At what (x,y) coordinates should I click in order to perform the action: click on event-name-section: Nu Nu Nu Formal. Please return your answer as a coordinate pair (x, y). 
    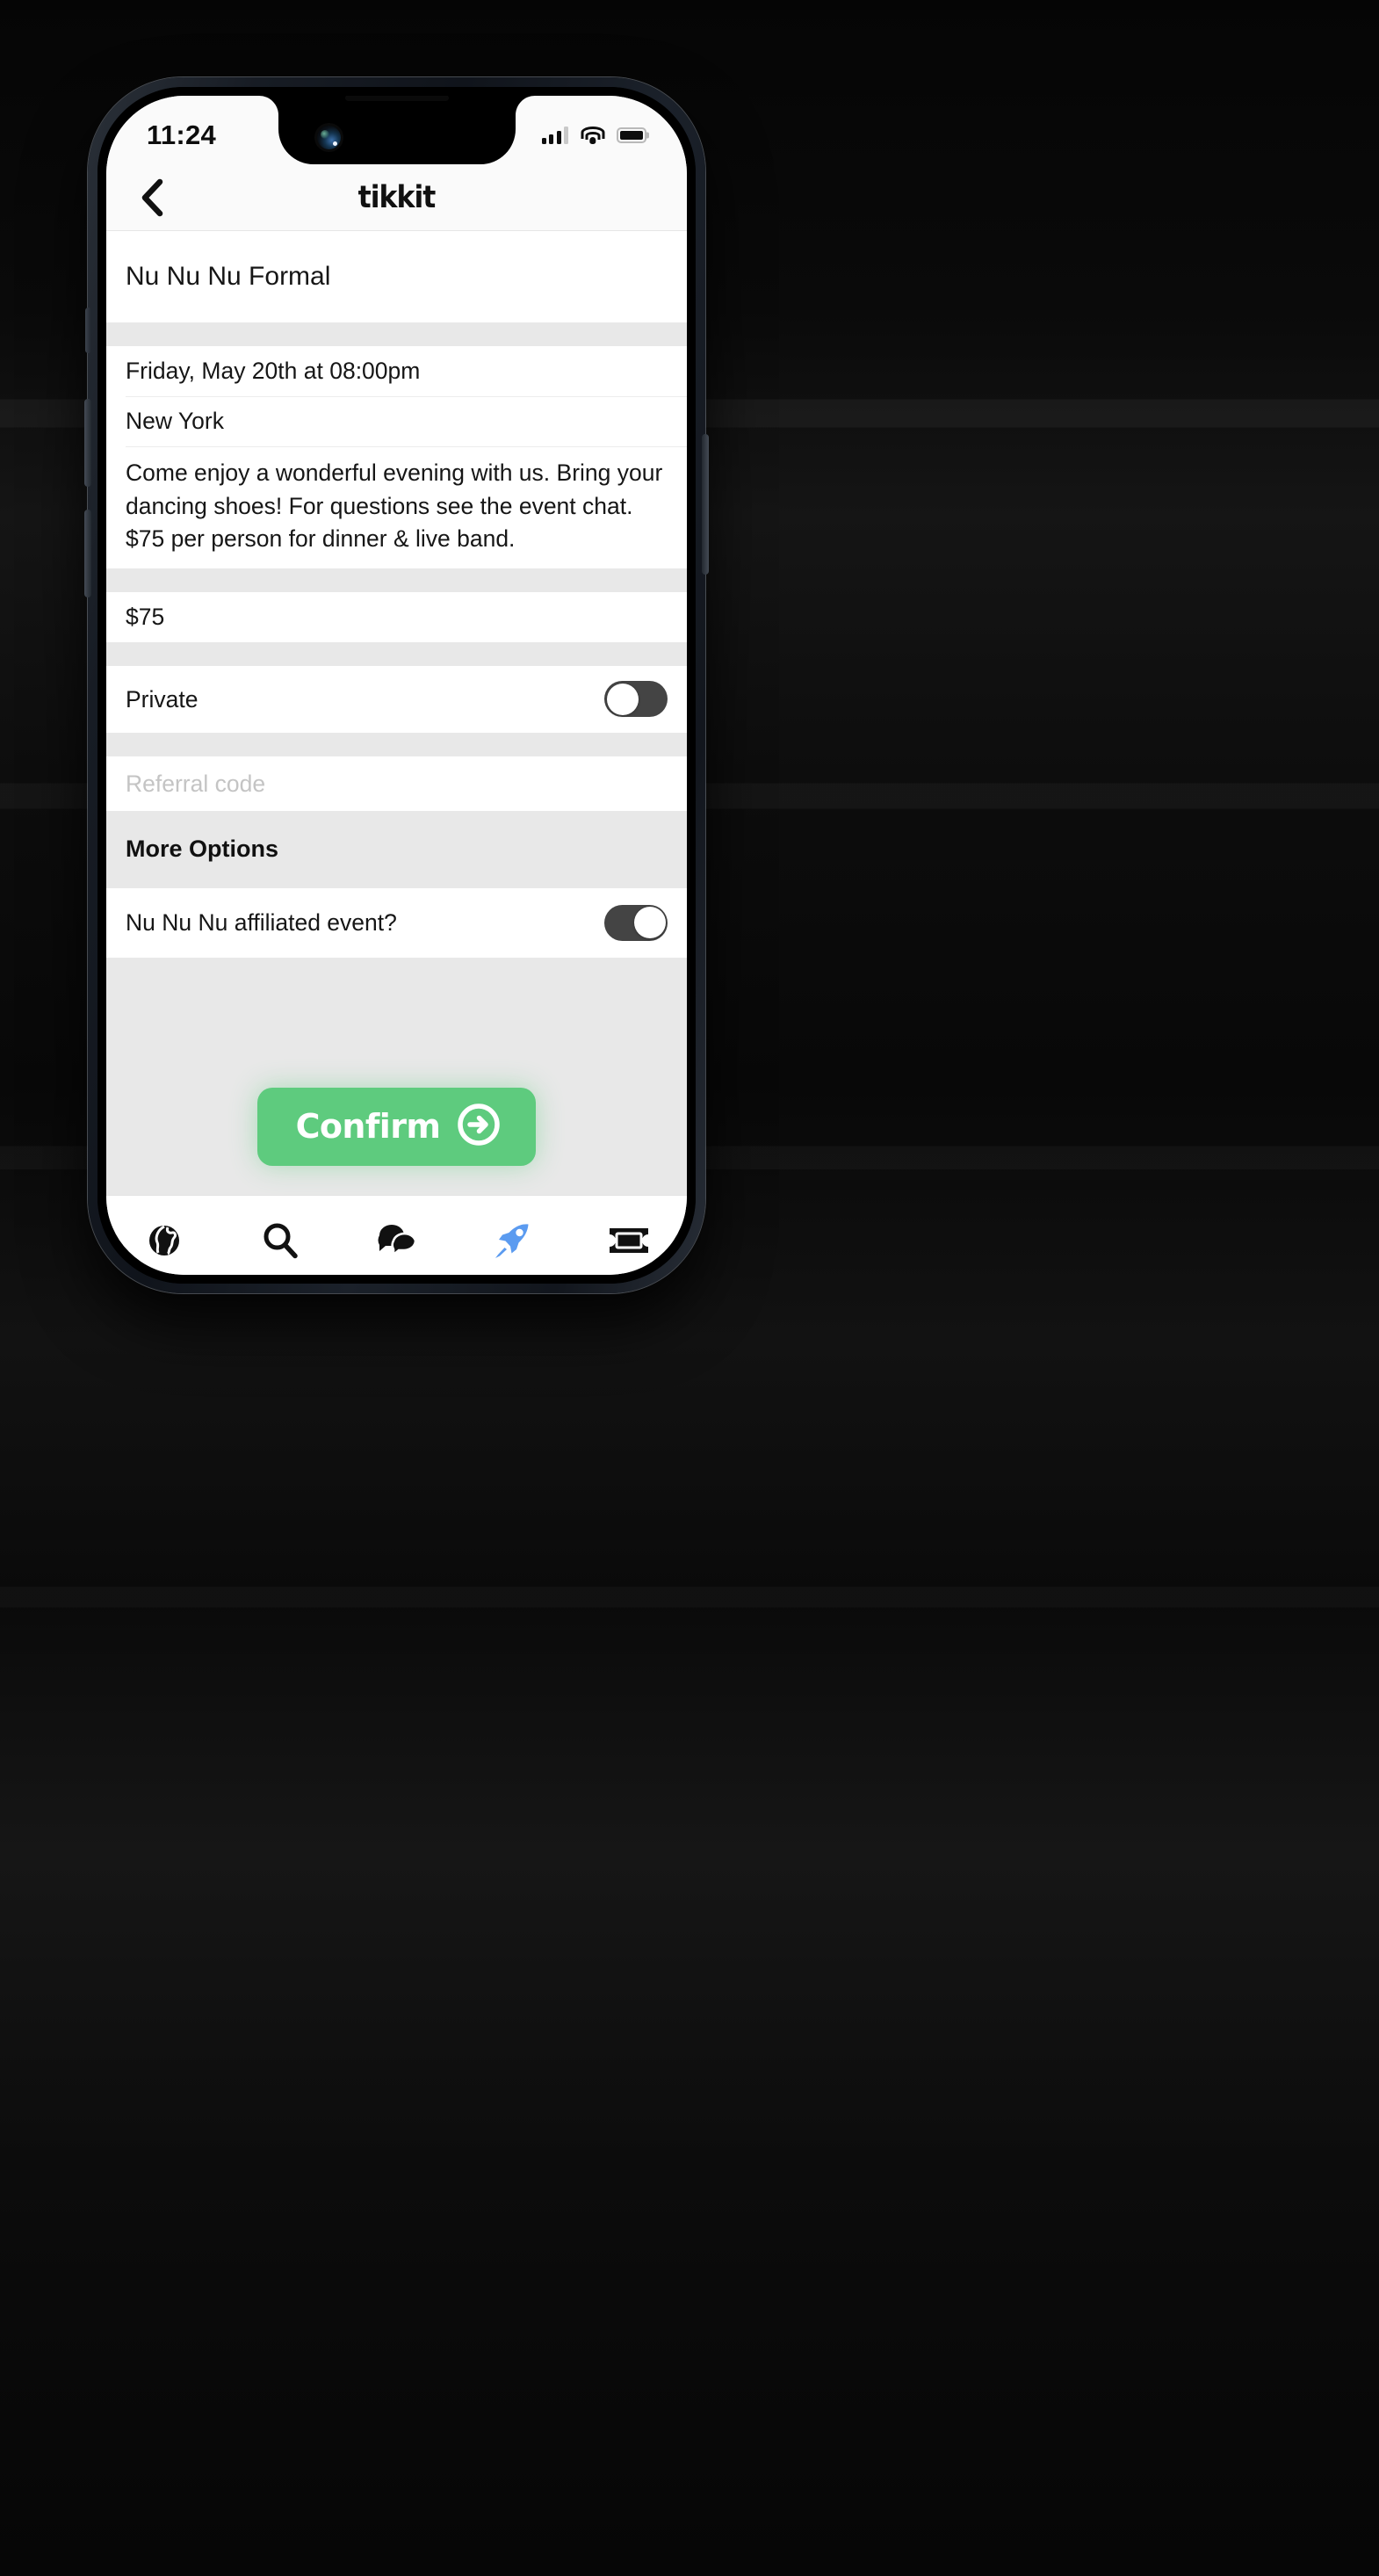
    Looking at the image, I should click on (396, 276).